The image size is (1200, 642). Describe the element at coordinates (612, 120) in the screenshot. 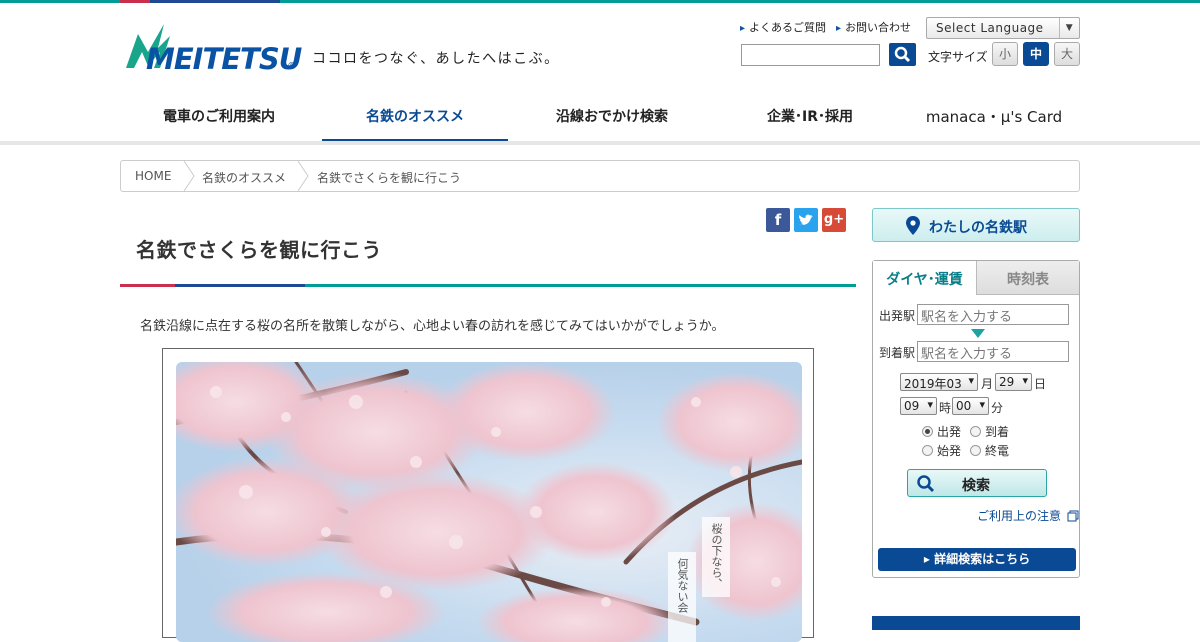

I see `nav-outing-search: 沿線おでかけ検索` at that location.